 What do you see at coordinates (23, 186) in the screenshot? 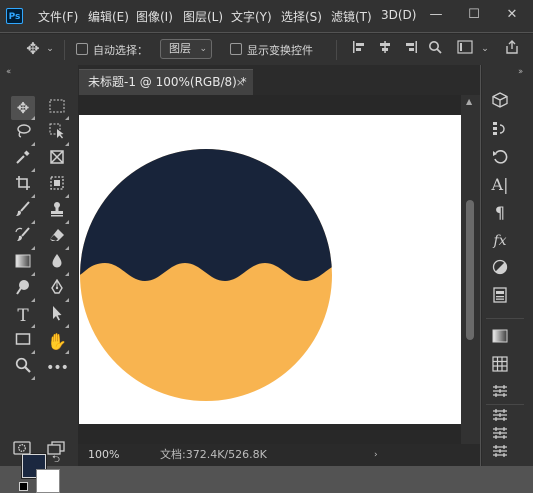
I see `crop-tool` at bounding box center [23, 186].